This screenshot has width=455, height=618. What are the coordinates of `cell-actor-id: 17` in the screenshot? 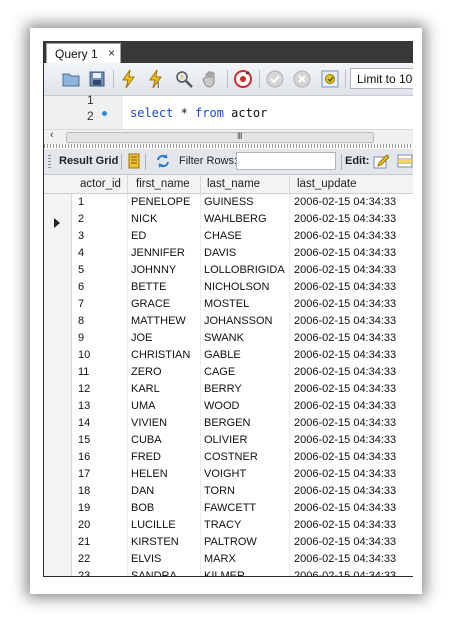 It's located at (84, 474).